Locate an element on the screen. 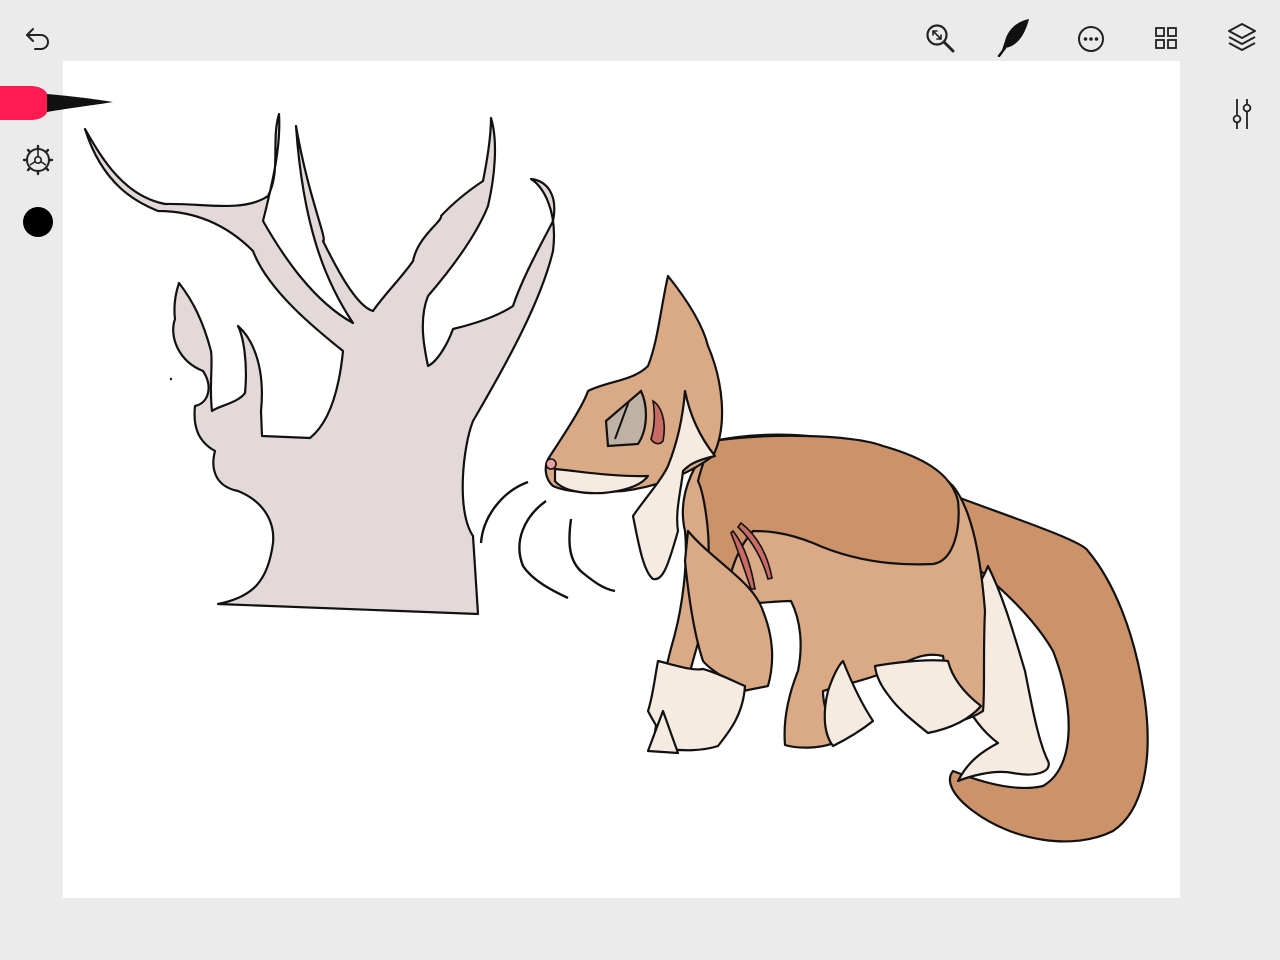 This screenshot has height=960, width=1280. gallery-button is located at coordinates (1166, 38).